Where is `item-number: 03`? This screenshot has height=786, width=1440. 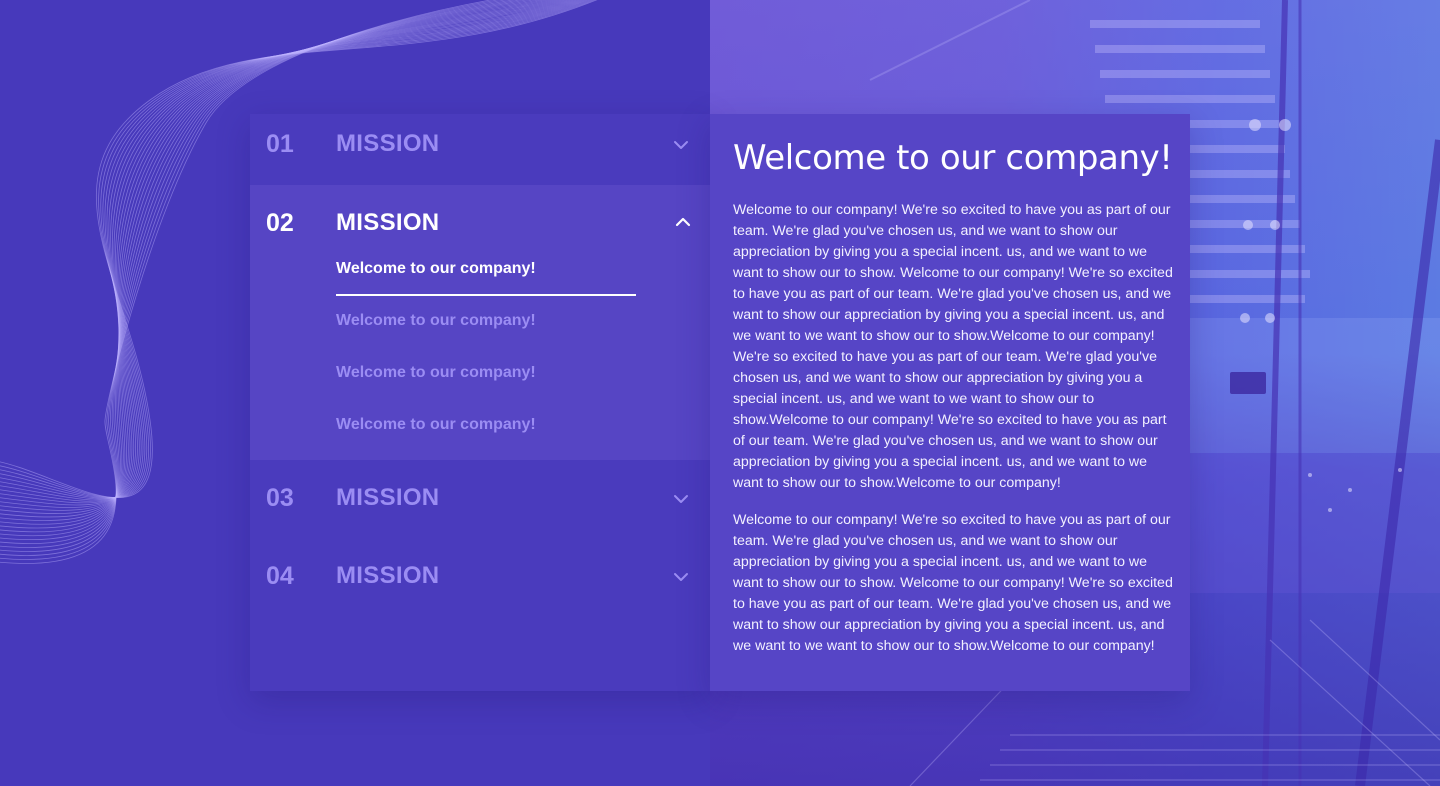
item-number: 03 is located at coordinates (280, 498).